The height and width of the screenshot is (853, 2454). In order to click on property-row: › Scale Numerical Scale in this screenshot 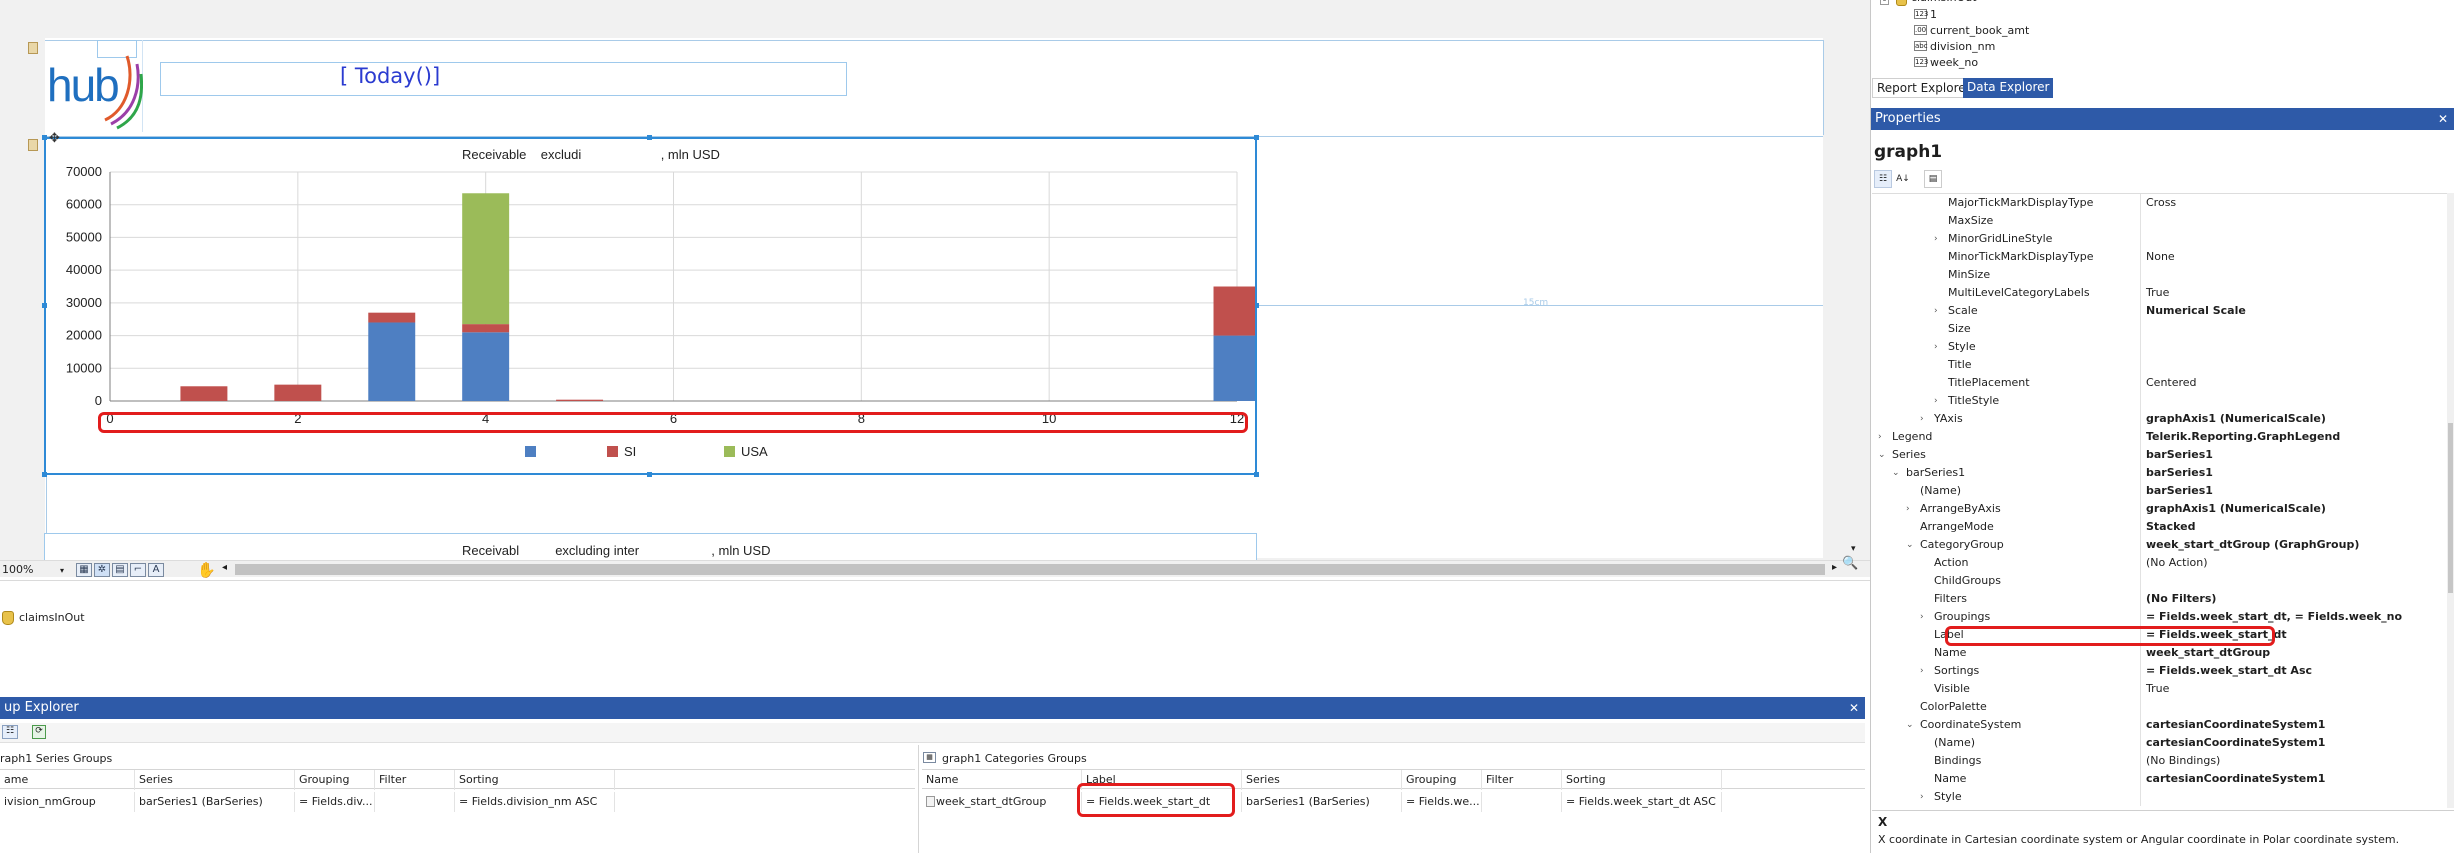, I will do `click(2159, 311)`.